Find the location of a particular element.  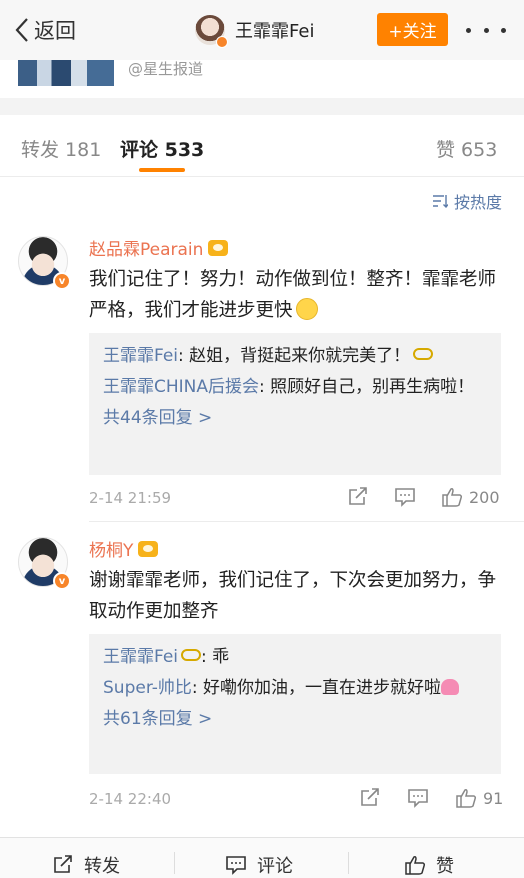

comment-footer: 2-14 21:59 200 is located at coordinates (295, 499).